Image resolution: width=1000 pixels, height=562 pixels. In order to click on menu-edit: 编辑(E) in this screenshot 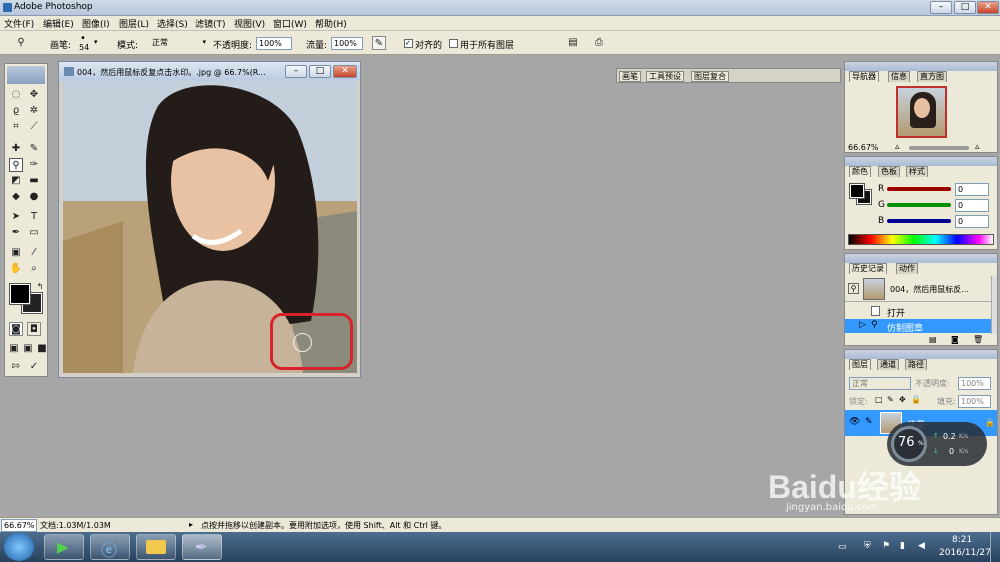, I will do `click(58, 23)`.